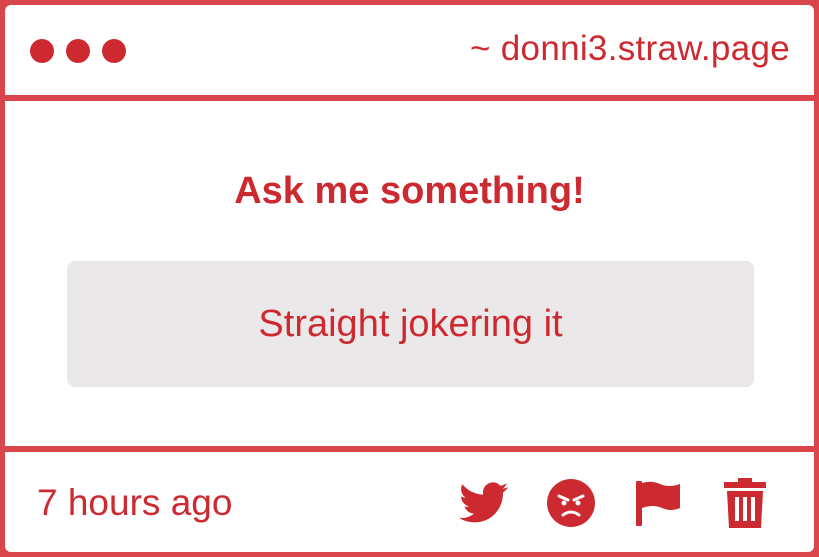 The image size is (819, 557). I want to click on timestamp: 7 hours ago, so click(135, 502).